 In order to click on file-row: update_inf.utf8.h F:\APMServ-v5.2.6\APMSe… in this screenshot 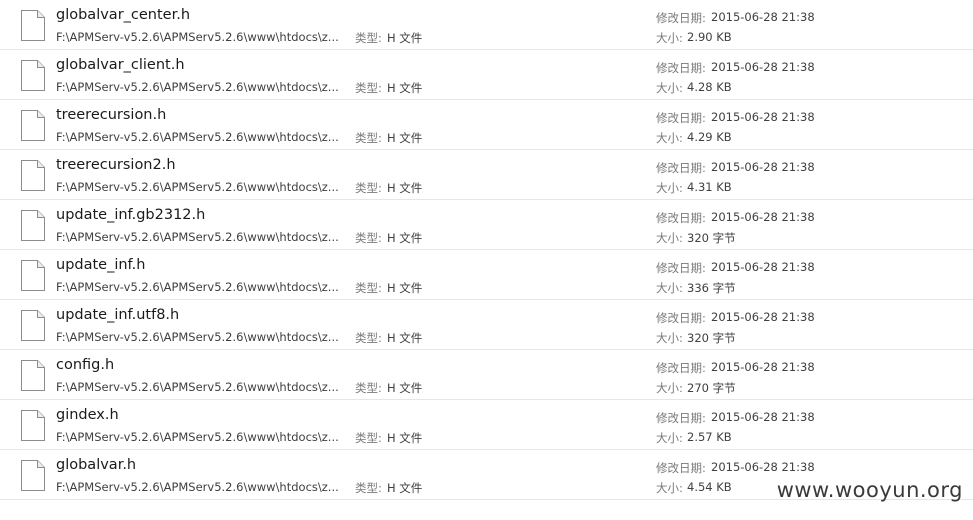, I will do `click(486, 325)`.